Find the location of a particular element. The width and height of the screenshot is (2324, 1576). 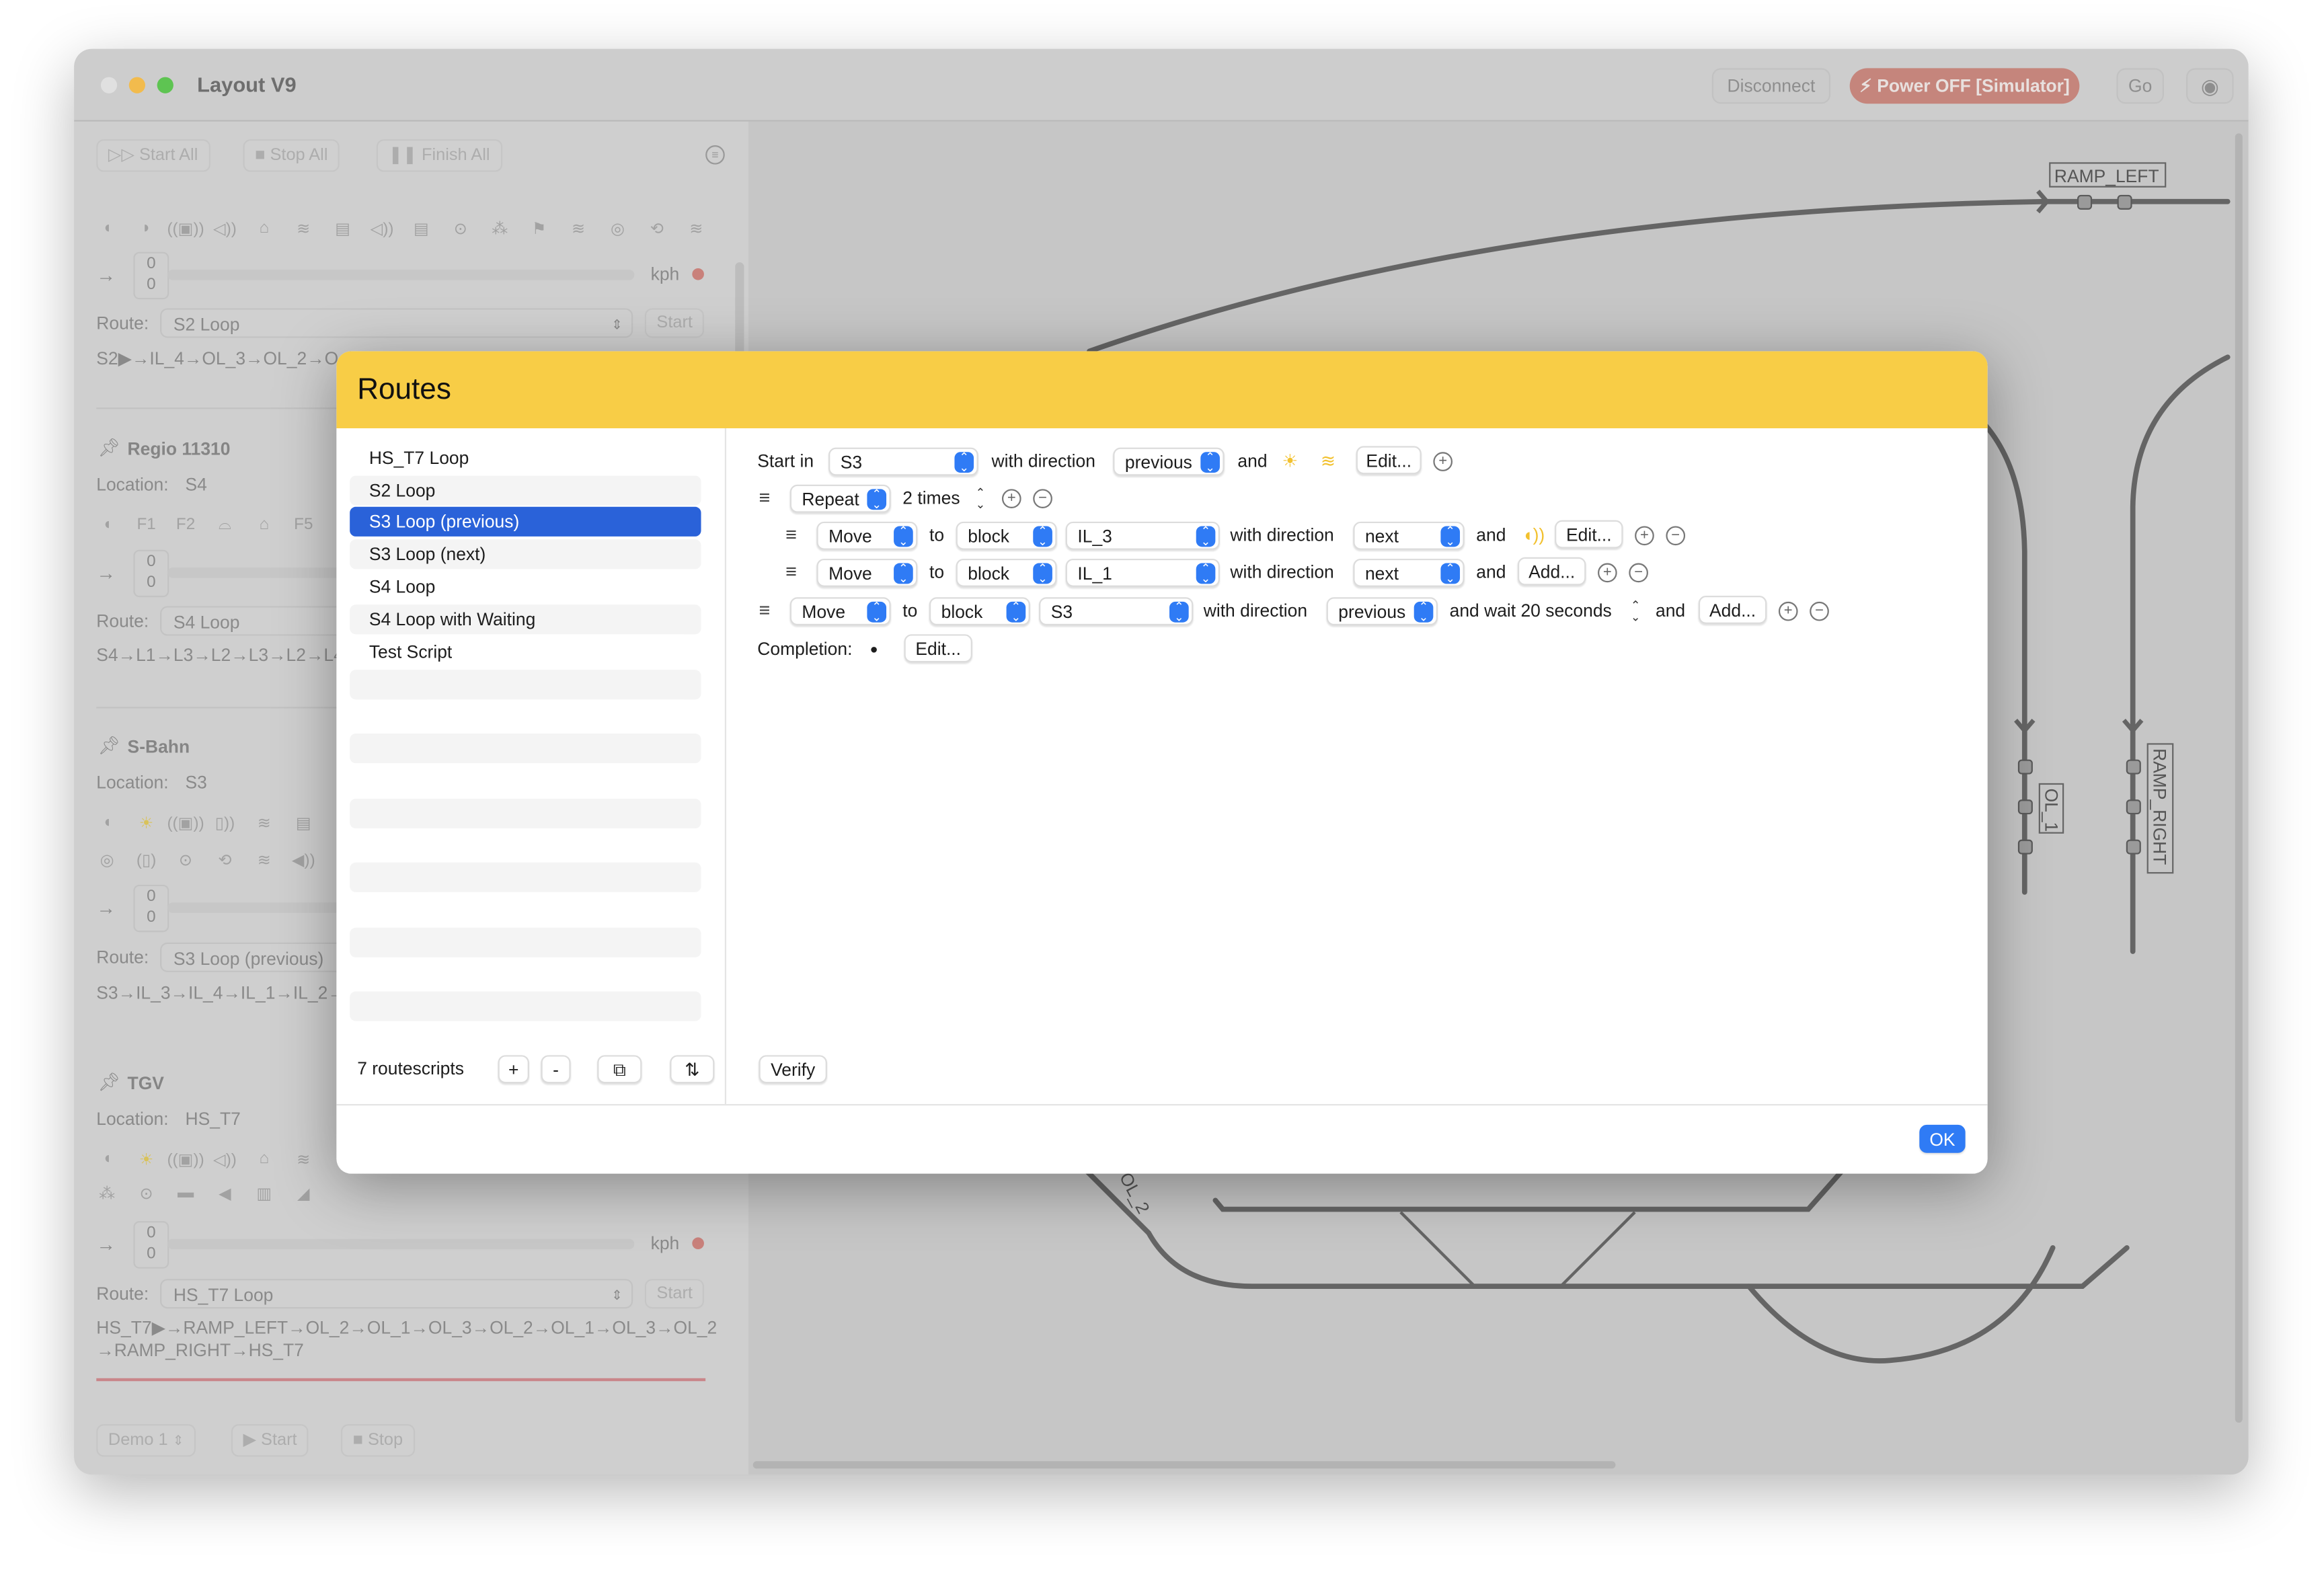

door-sound-icon: (▯) is located at coordinates (145, 860).